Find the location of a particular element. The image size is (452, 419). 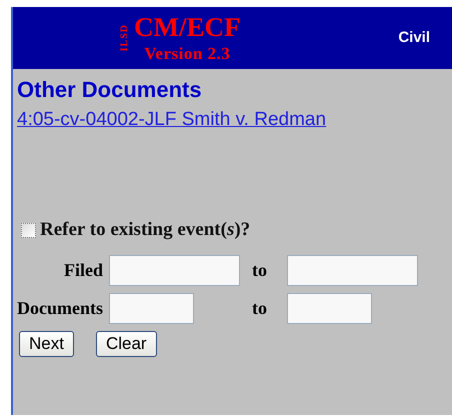

version-label: Version 2.3 is located at coordinates (187, 54).